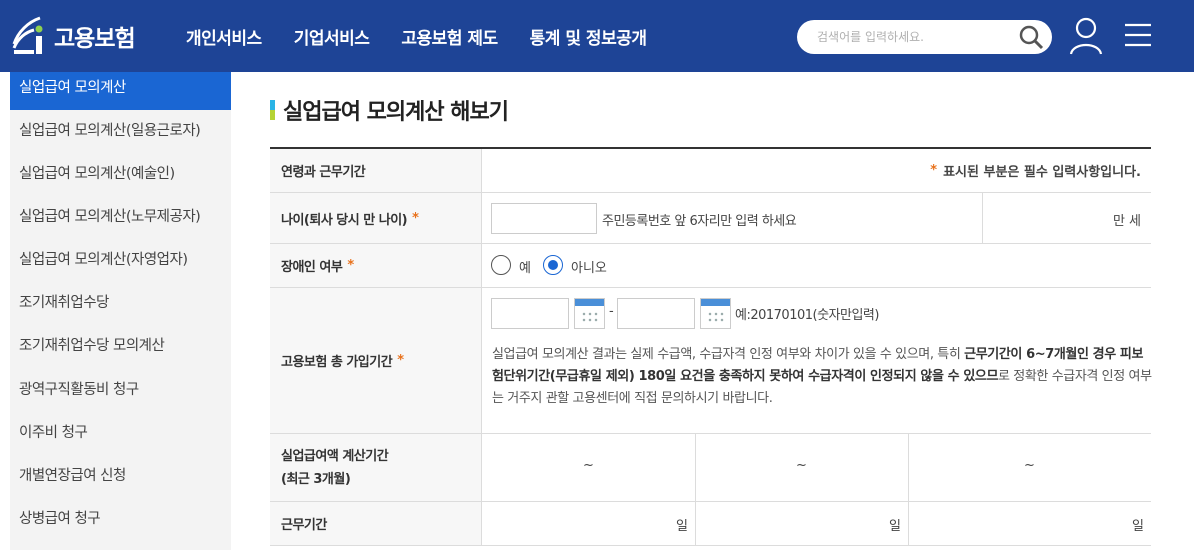  I want to click on form-header-row: 연령과 근무기간 * 표시된 부분은 필수 입력사항입니다., so click(710, 171).